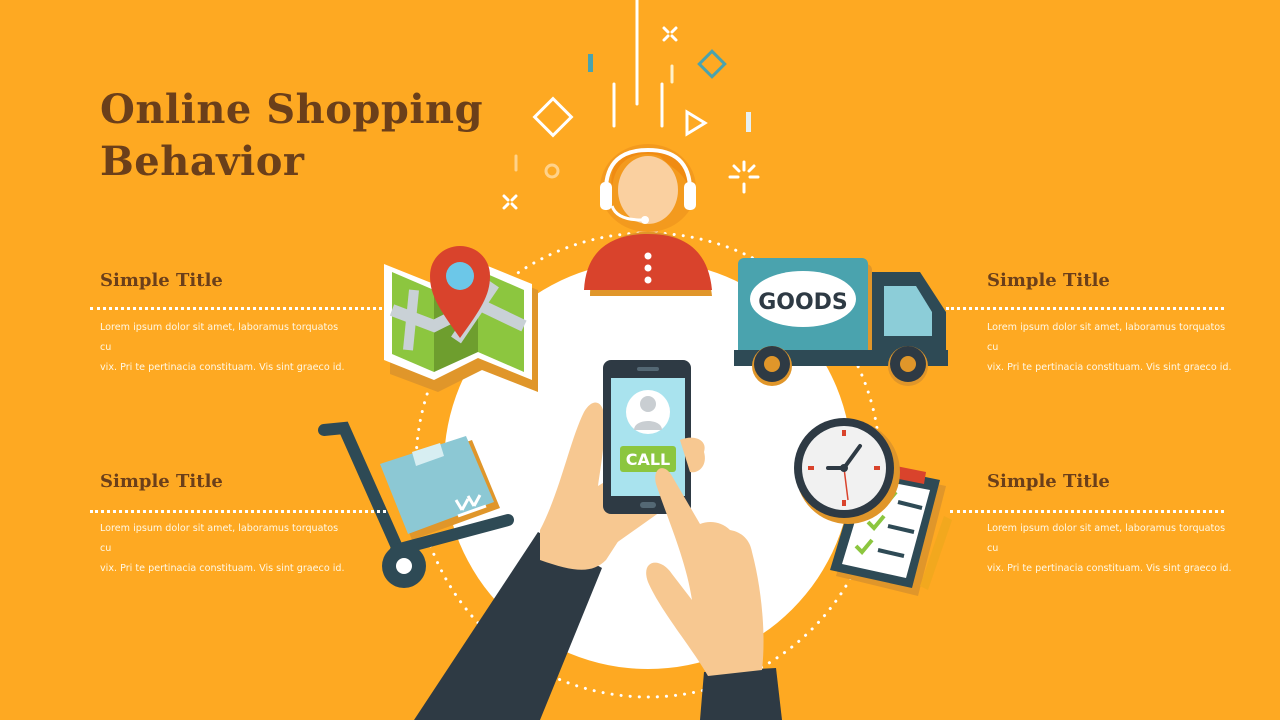 The image size is (1280, 720). I want to click on title-line-2: Behavior, so click(202, 161).